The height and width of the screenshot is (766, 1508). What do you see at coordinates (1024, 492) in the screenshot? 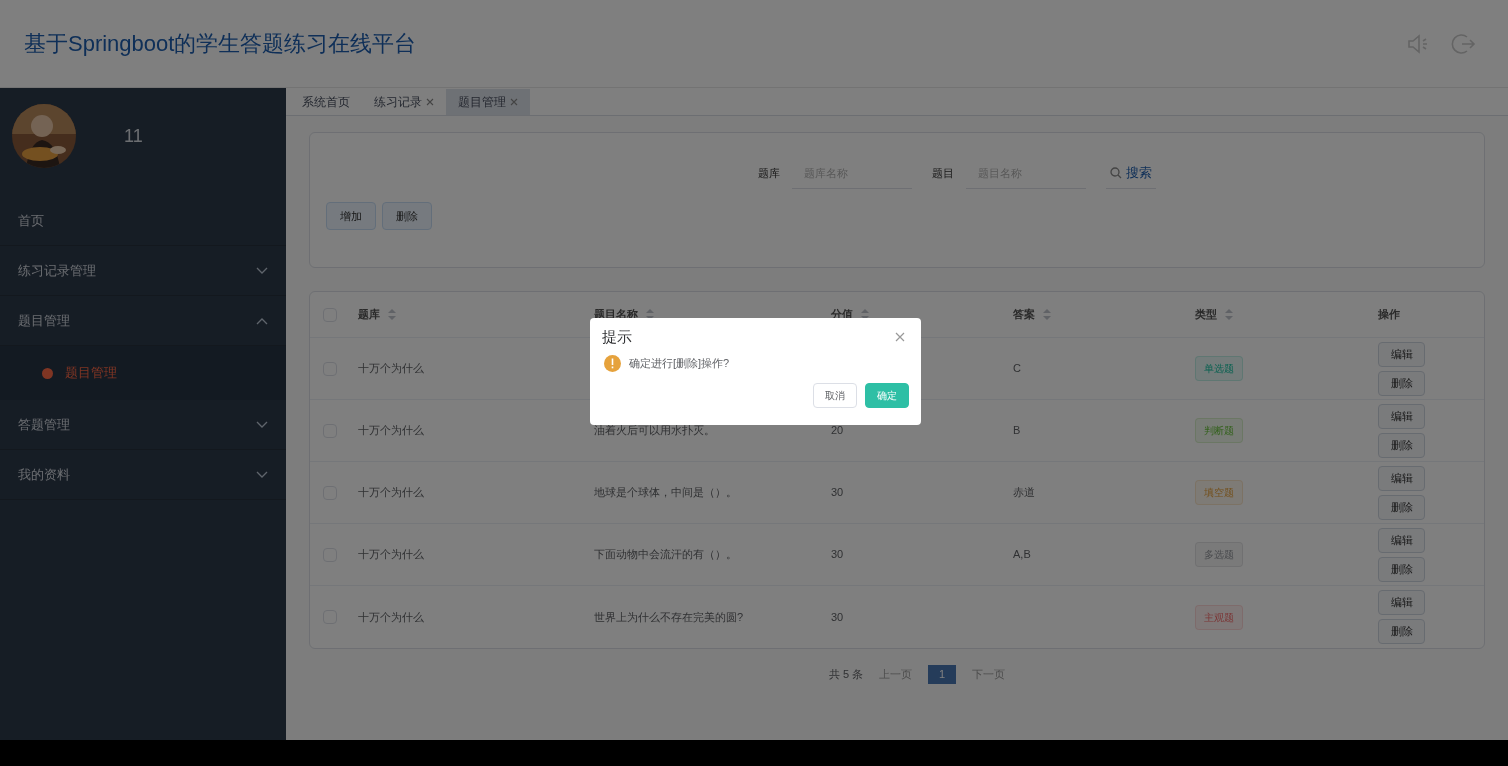
I see `table-cell: 赤道` at bounding box center [1024, 492].